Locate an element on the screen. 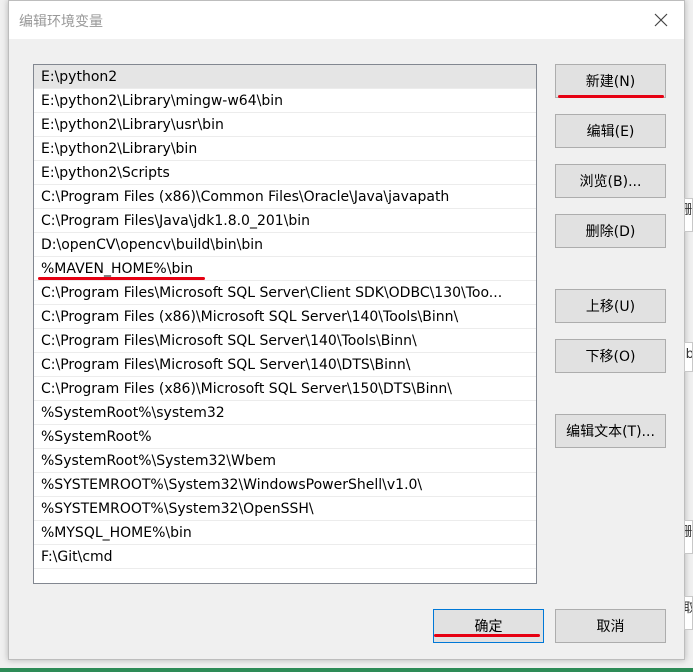 The image size is (693, 672). path-text: E:\python2\Library\bin is located at coordinates (119, 149).